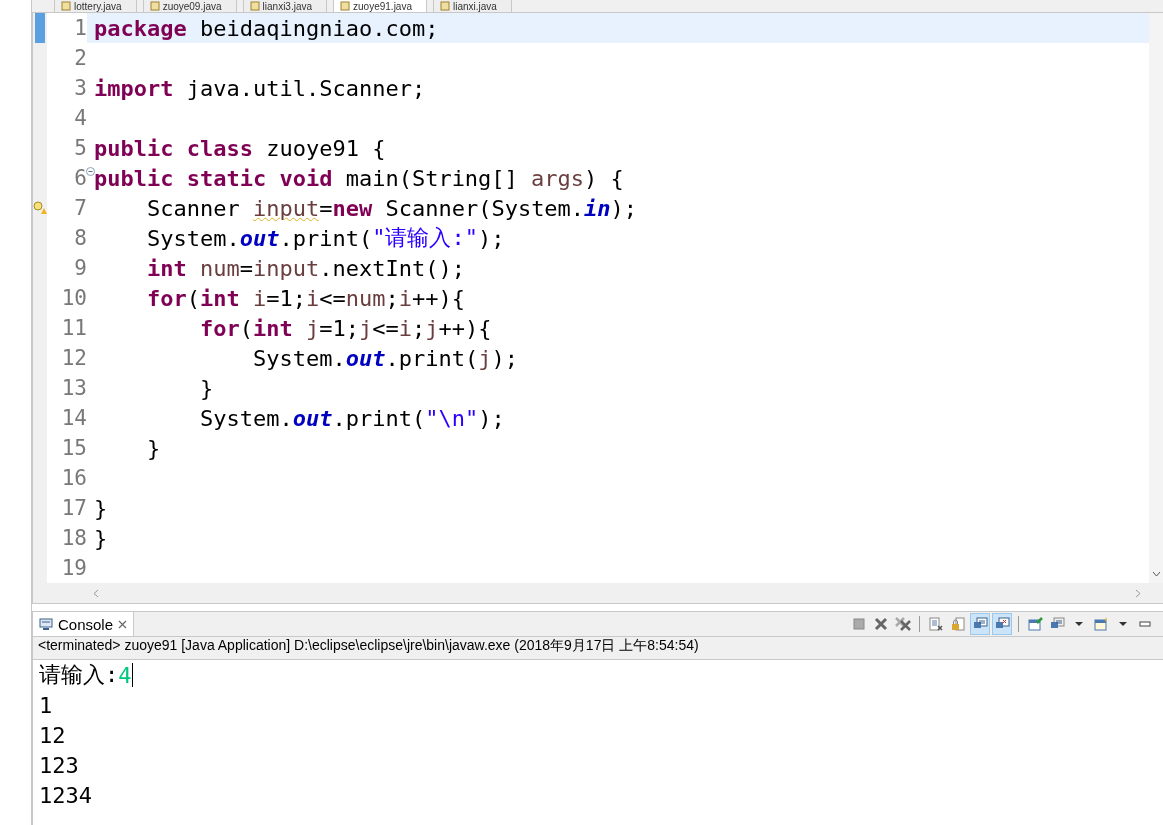  I want to click on editor-tab: lianxi.java, so click(472, 6).